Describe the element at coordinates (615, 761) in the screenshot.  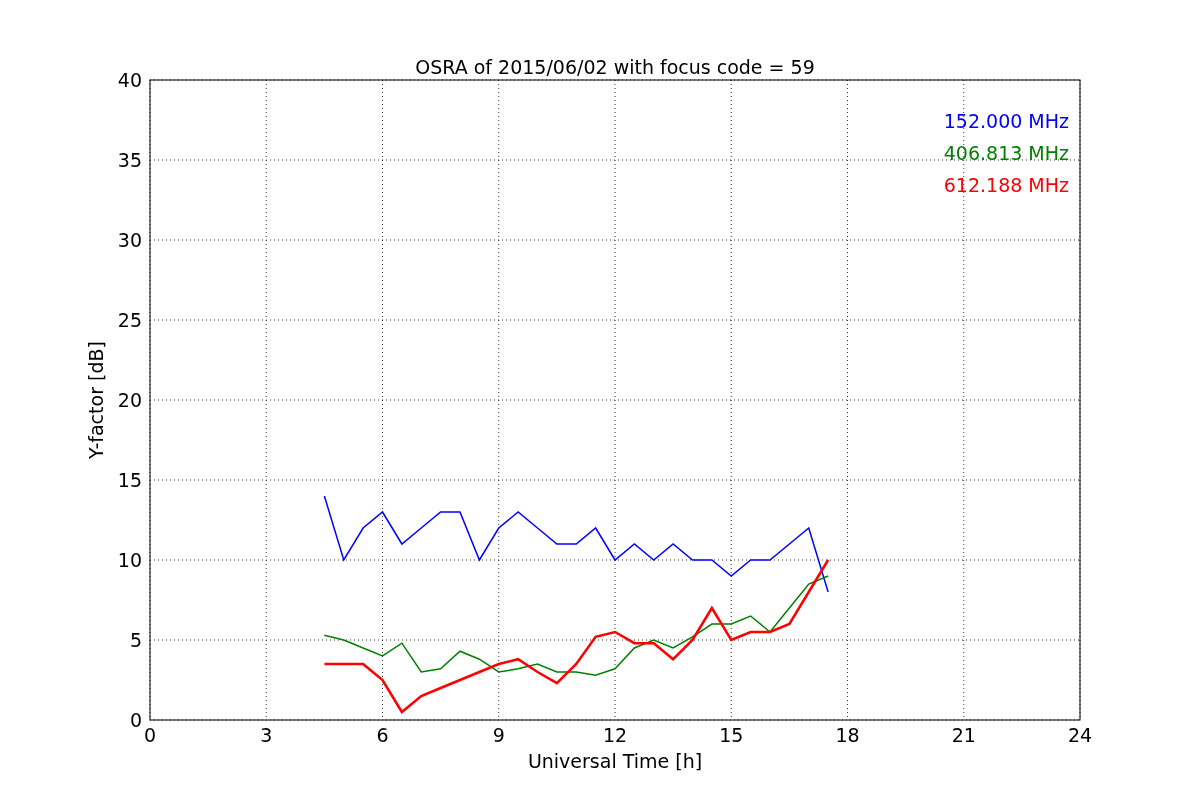
I see `x-axis-label: Universal Time [h]` at that location.